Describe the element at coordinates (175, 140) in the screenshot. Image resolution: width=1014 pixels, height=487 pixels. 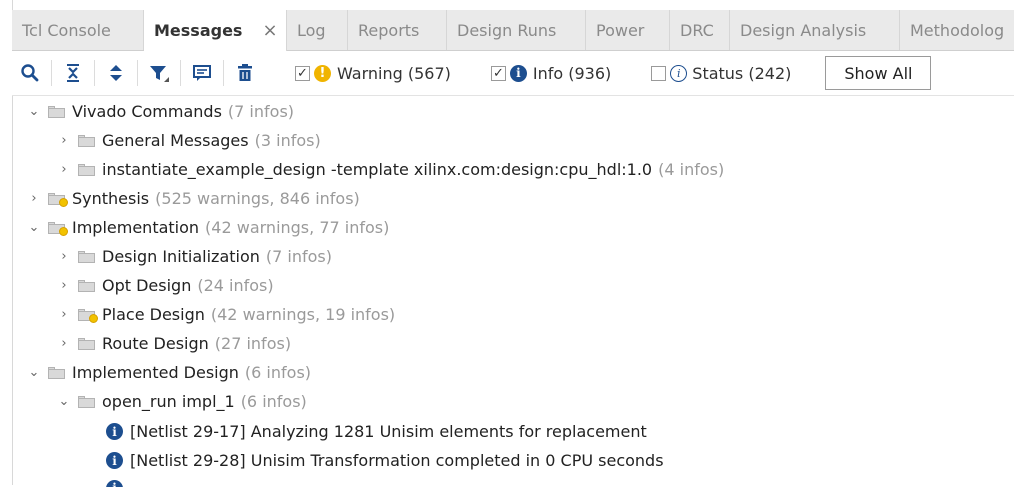
I see `tree-row-label: General Messages` at that location.